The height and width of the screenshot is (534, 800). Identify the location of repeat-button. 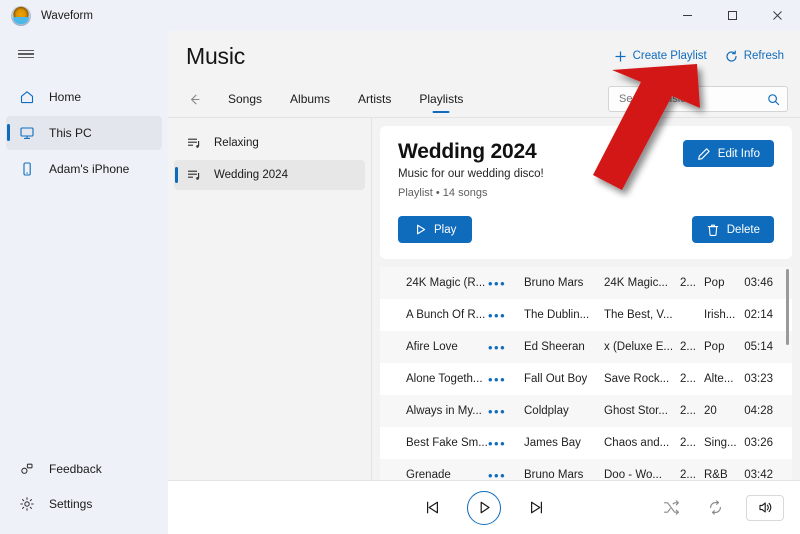
(715, 508).